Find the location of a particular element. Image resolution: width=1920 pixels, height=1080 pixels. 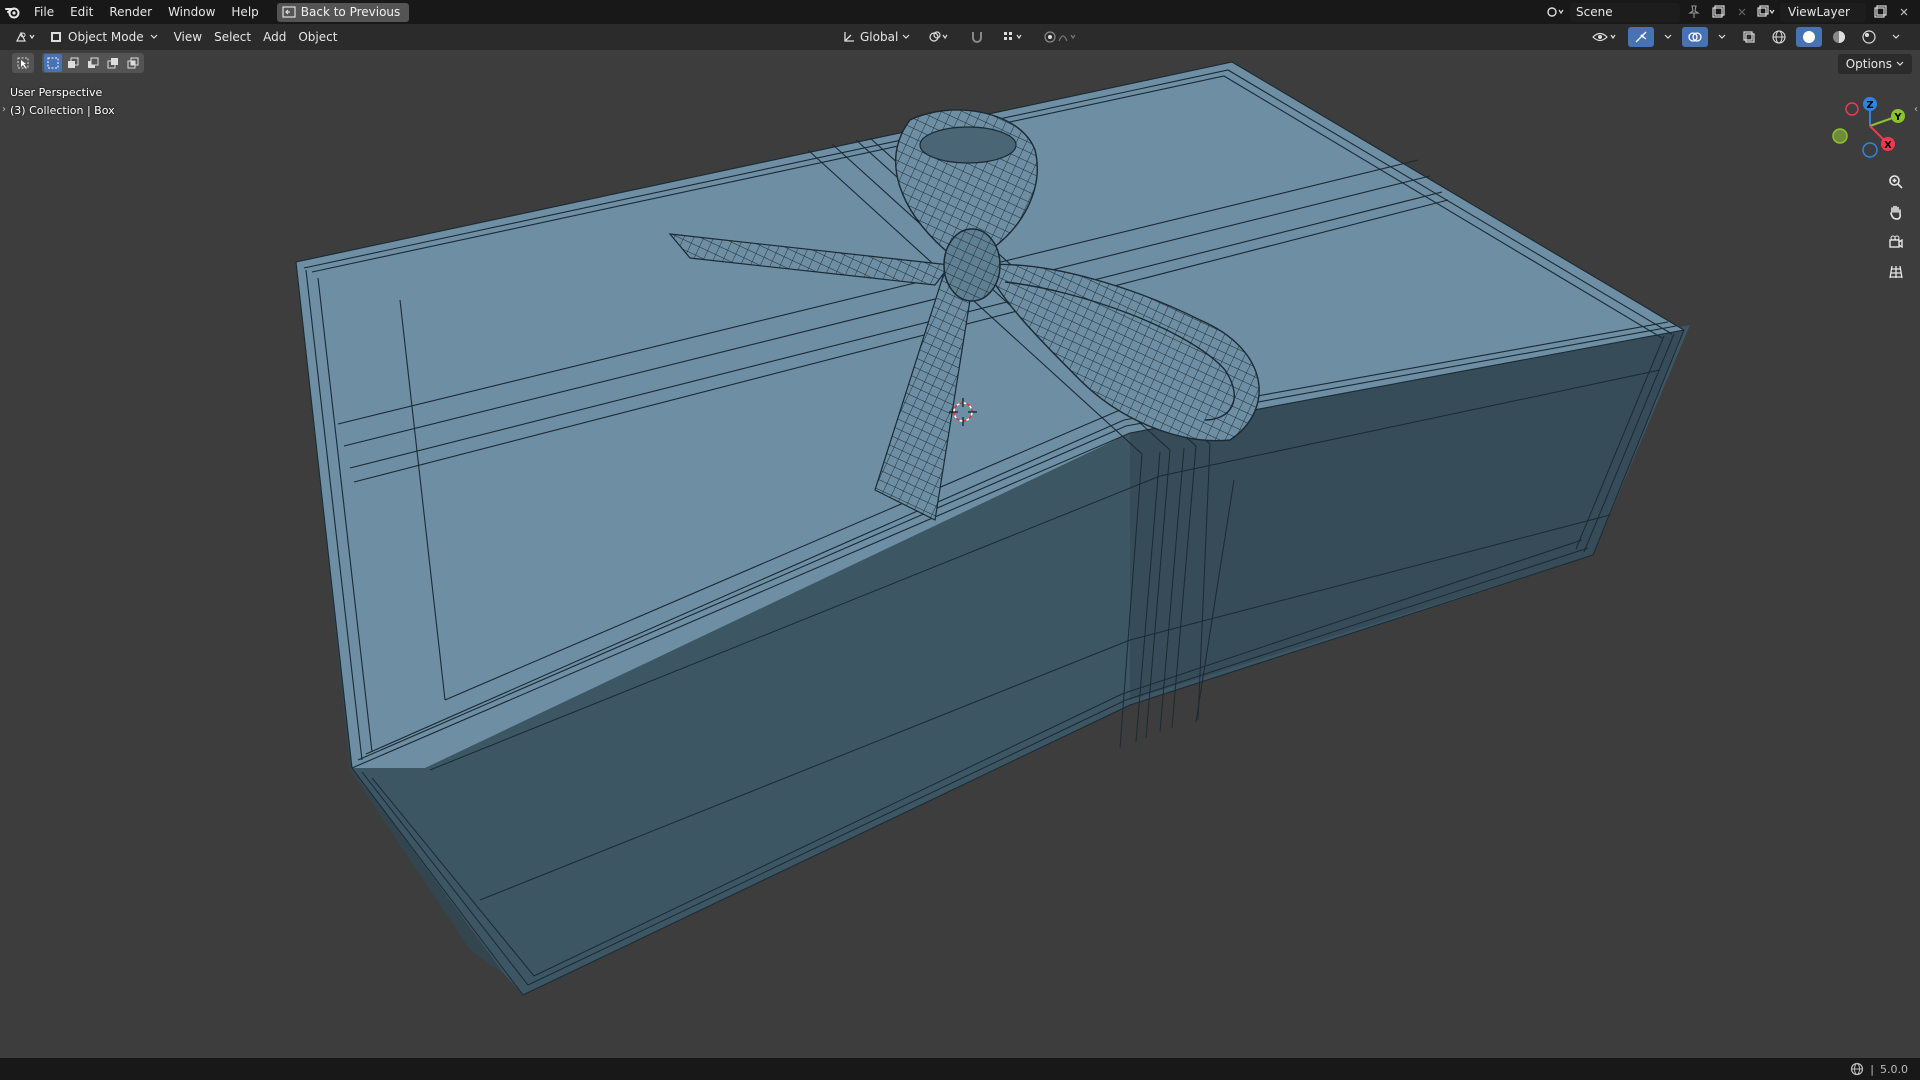

status-bar: | 5.0.0 is located at coordinates (960, 1069).